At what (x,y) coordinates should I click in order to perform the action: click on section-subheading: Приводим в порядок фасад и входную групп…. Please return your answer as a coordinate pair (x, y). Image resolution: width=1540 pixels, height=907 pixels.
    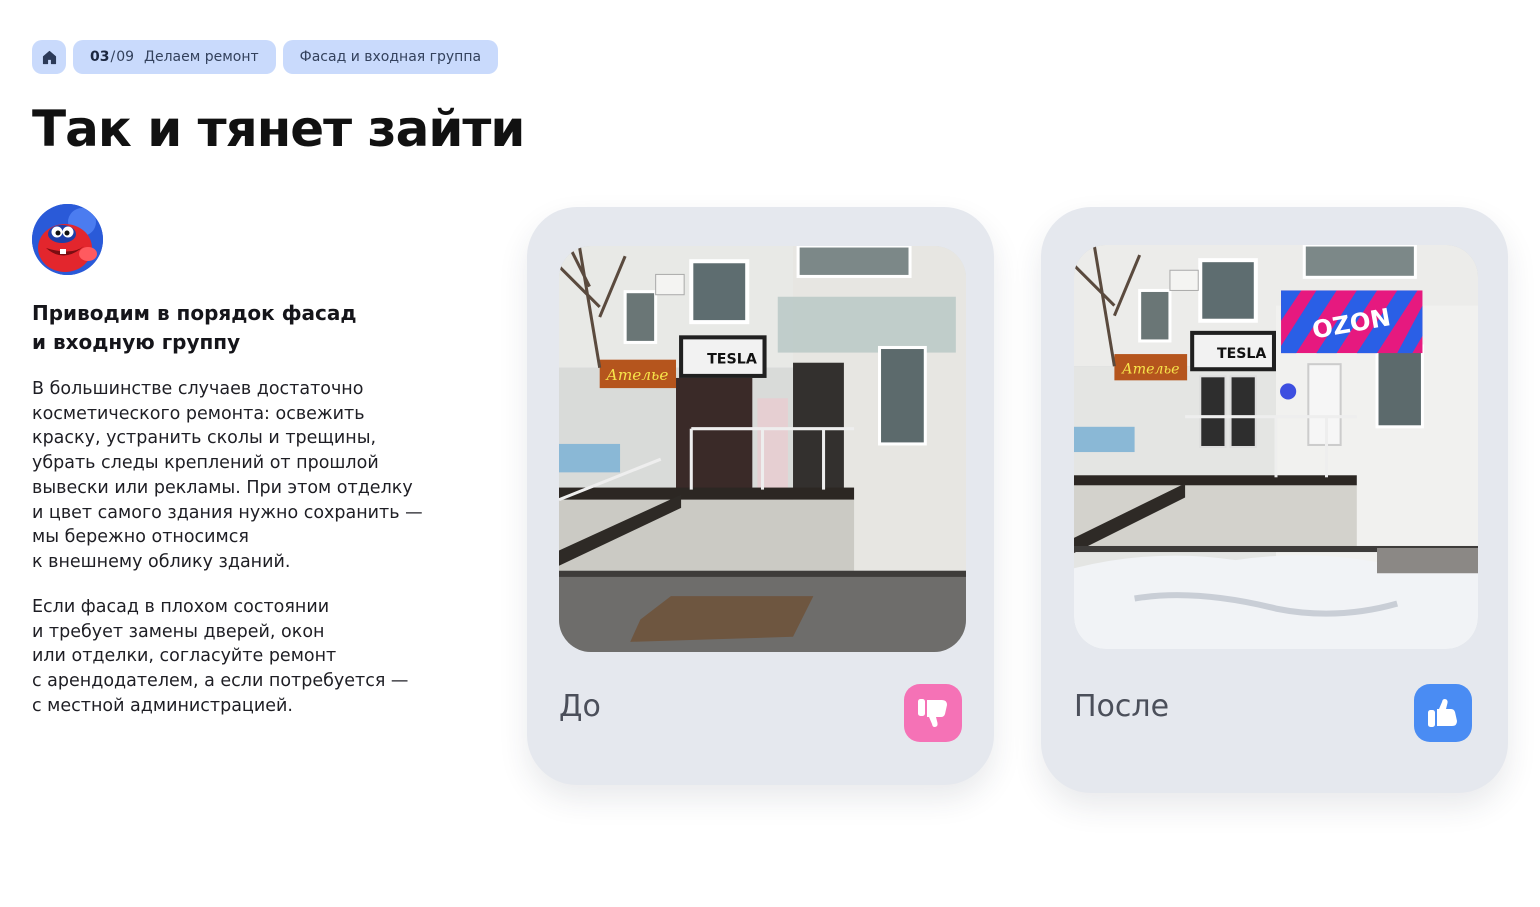
    Looking at the image, I should click on (194, 327).